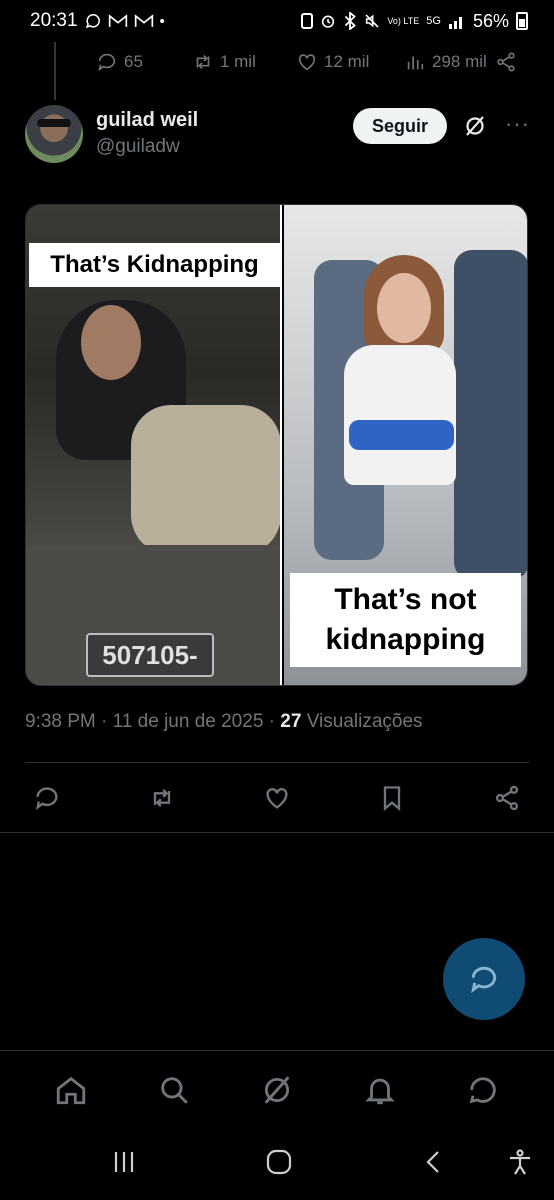  Describe the element at coordinates (55, 71) in the screenshot. I see `thread-line` at that location.